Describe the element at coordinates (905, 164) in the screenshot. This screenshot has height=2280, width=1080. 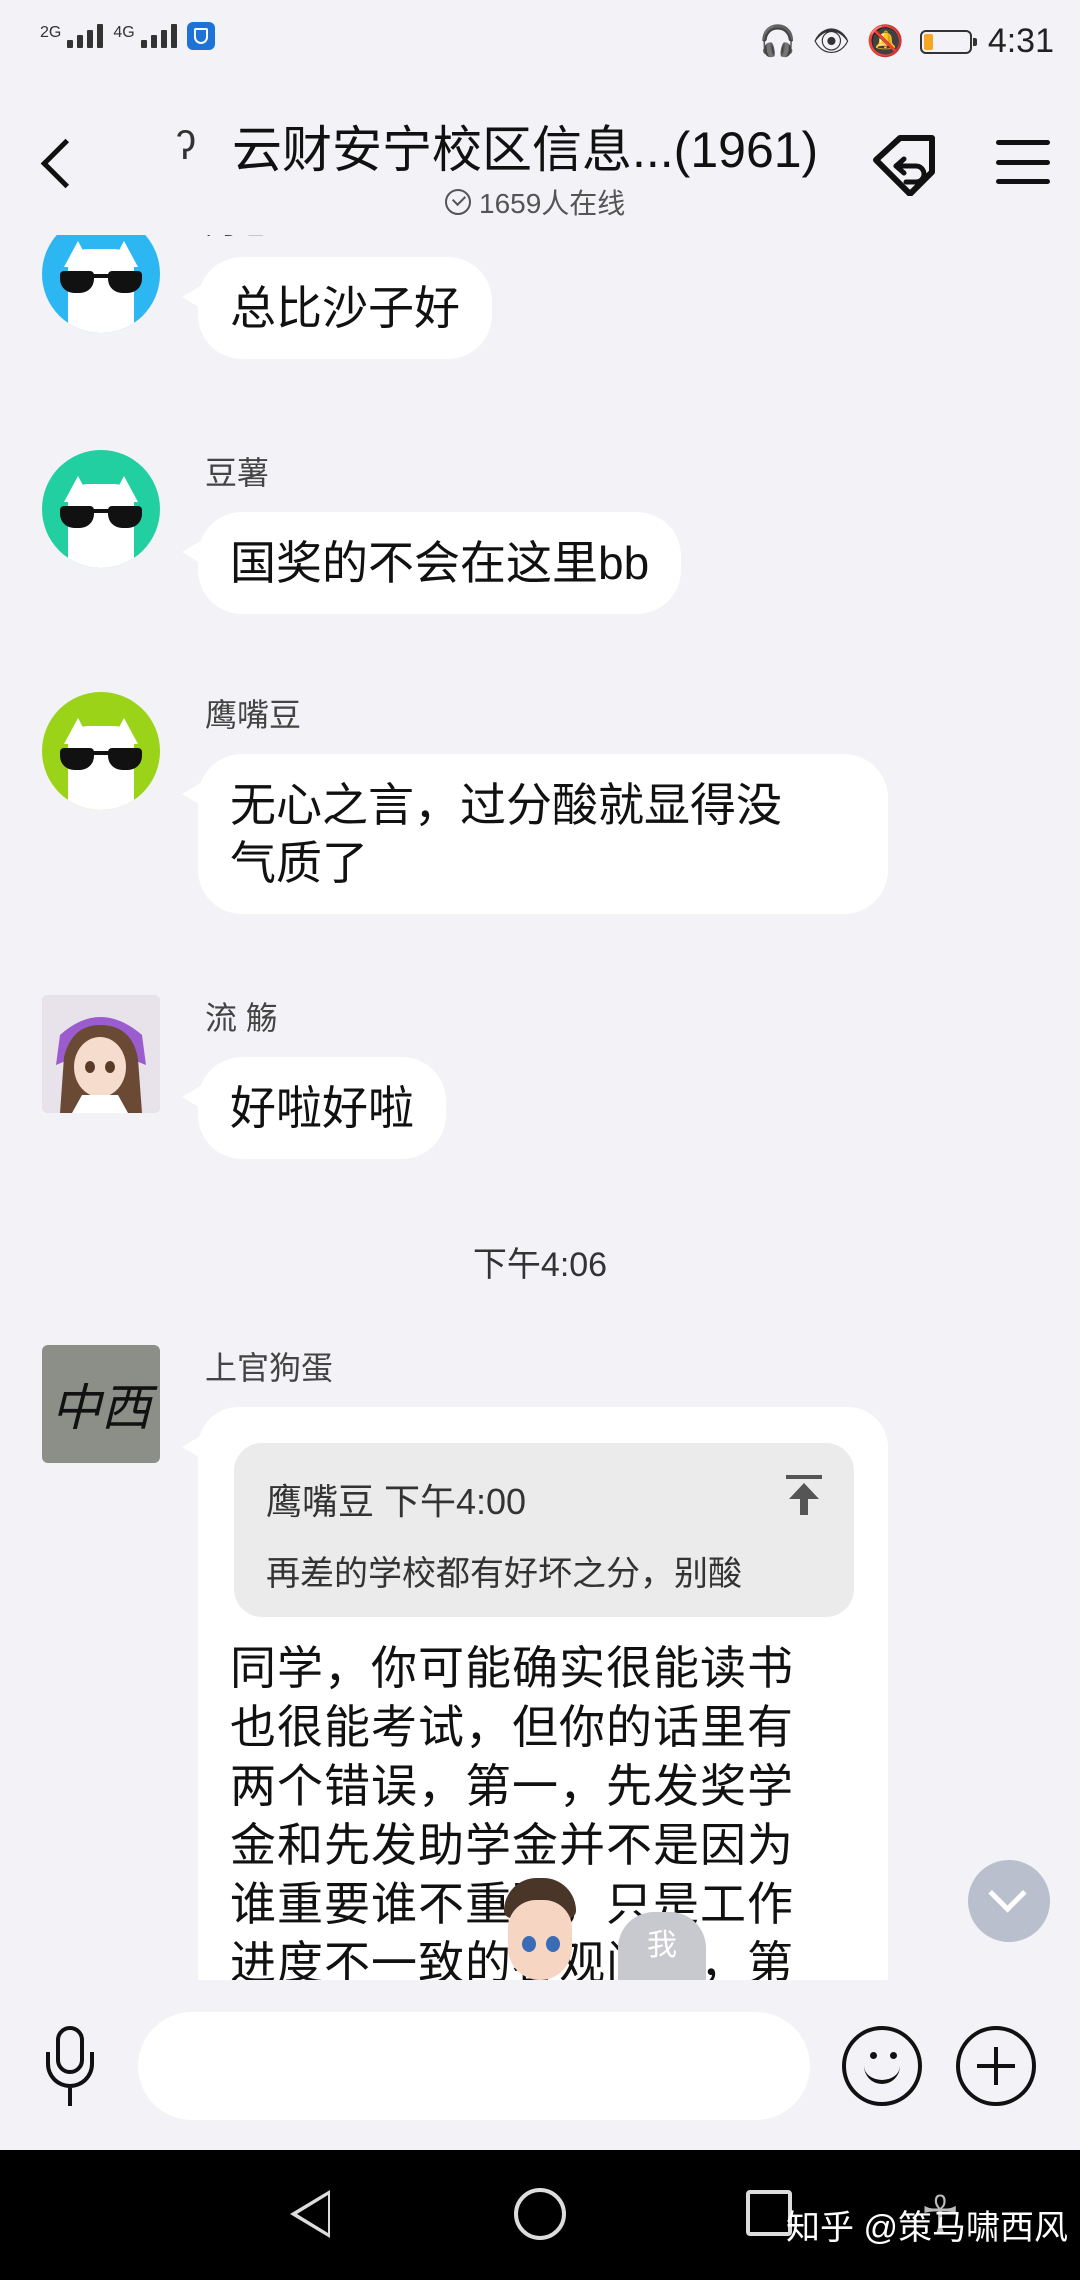
I see `group-tag-icon` at that location.